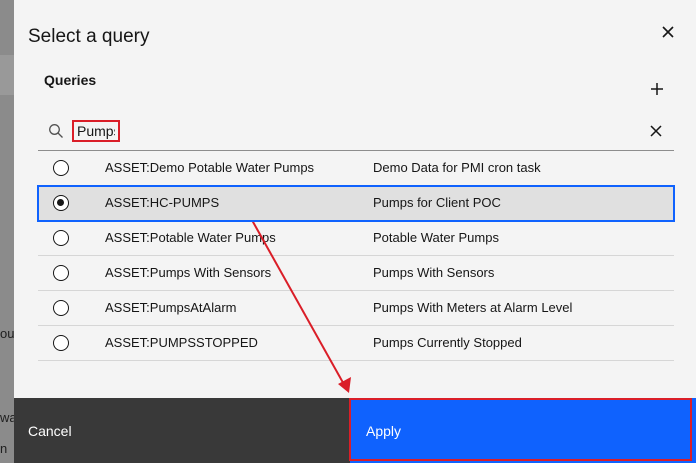  What do you see at coordinates (61, 203) in the screenshot?
I see `radio-button-checked` at bounding box center [61, 203].